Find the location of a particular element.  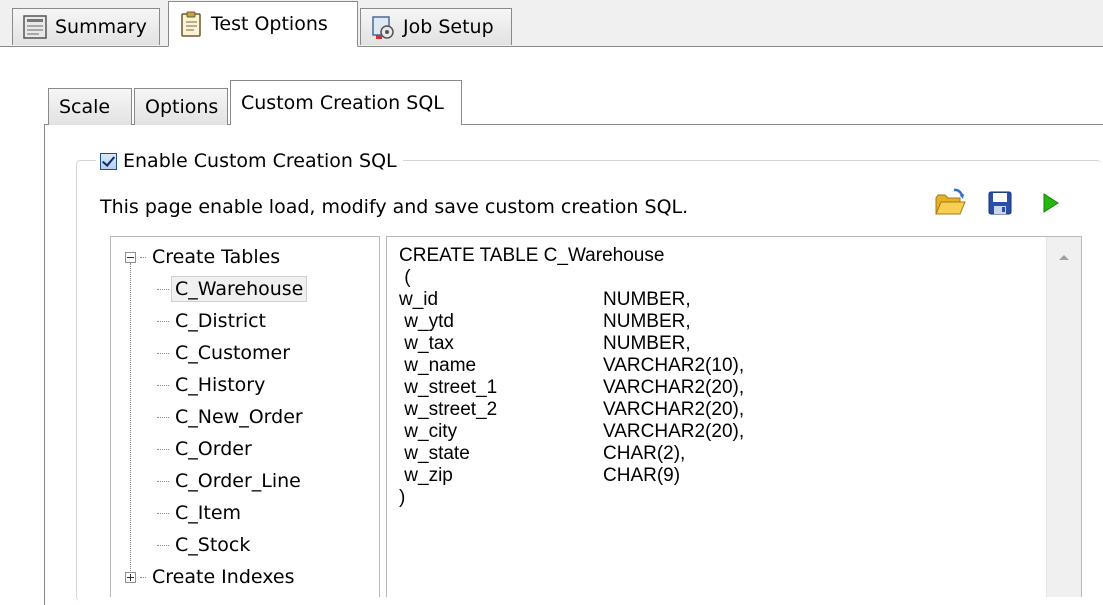

tree-node-create-indexes: Create Indexes is located at coordinates (211, 577).